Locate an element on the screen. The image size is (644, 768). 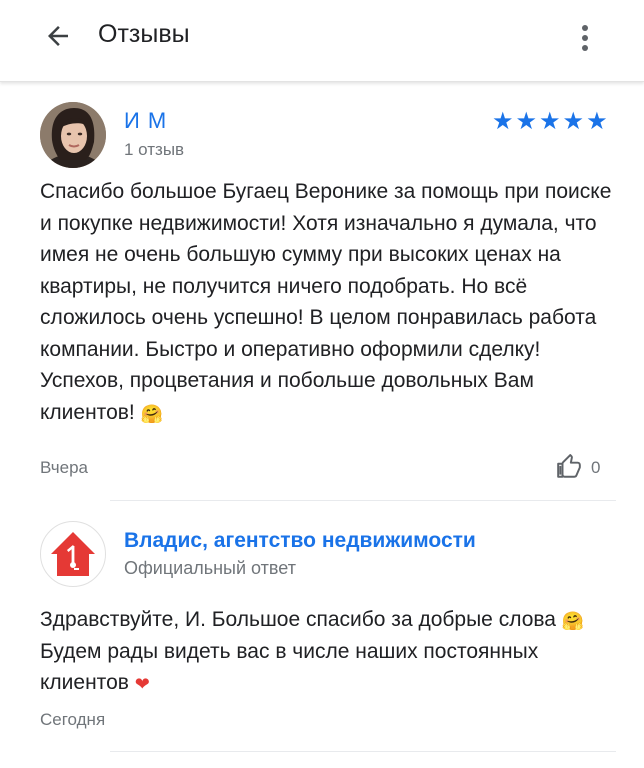
back-button is located at coordinates (58, 36).